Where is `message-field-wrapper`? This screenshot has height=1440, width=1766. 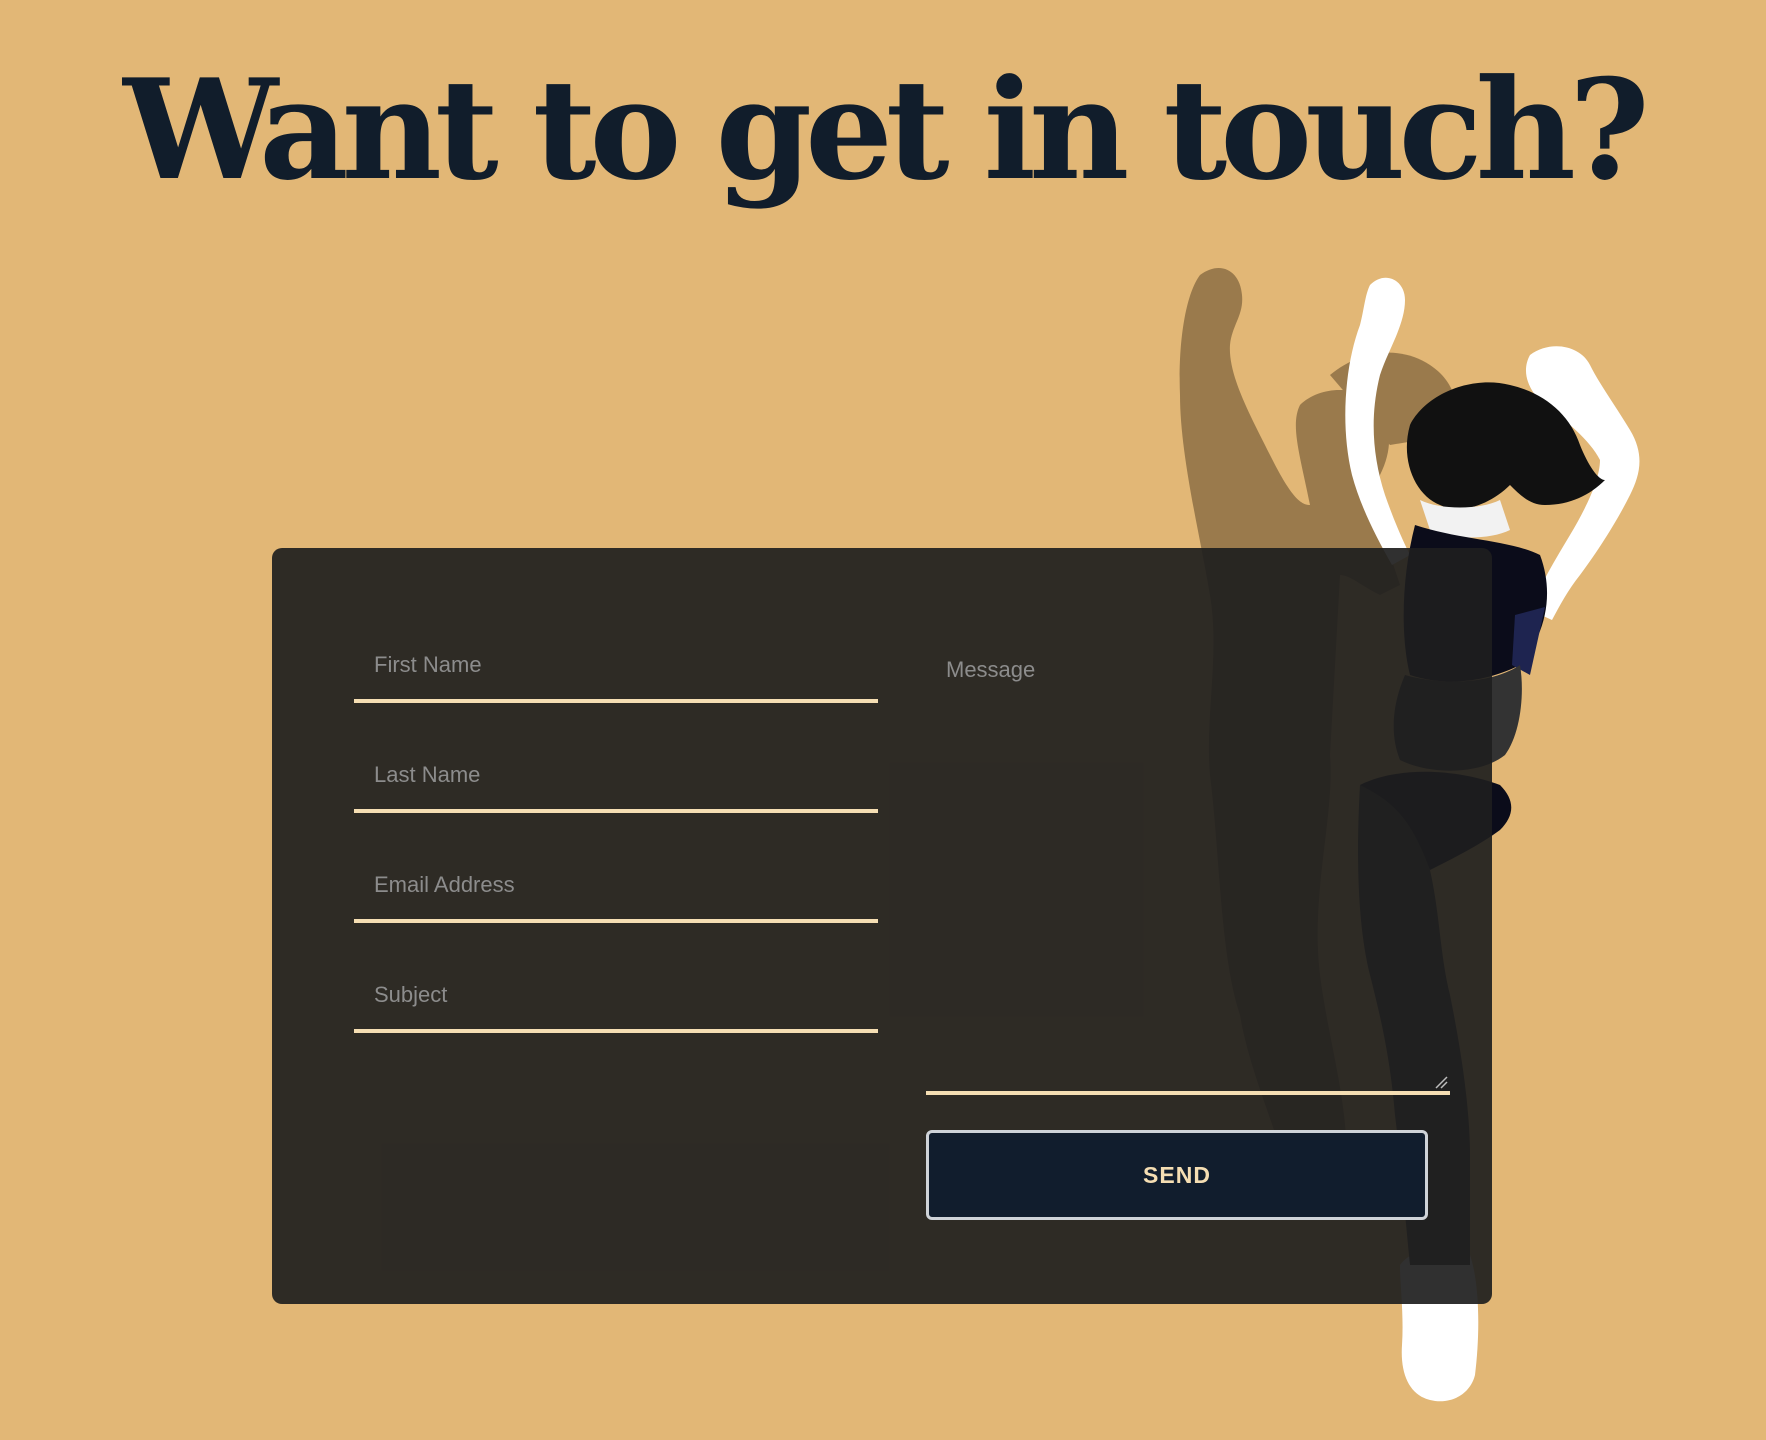 message-field-wrapper is located at coordinates (1188, 866).